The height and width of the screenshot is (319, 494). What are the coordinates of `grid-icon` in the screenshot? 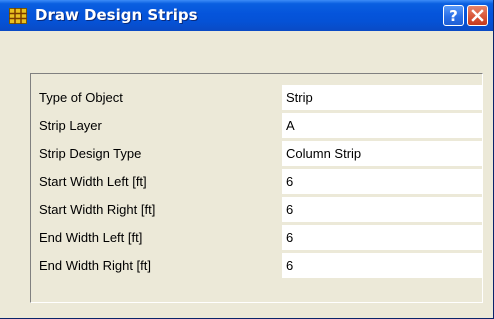 It's located at (18, 16).